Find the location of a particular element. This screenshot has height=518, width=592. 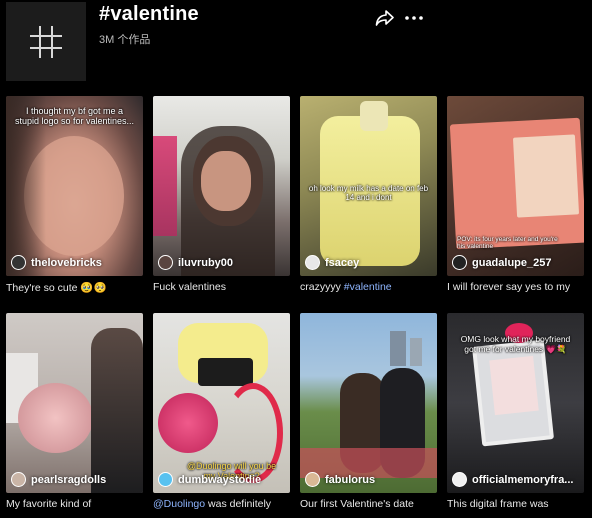

video-card: fabulorus Our first Valentine's date is located at coordinates (368, 411).